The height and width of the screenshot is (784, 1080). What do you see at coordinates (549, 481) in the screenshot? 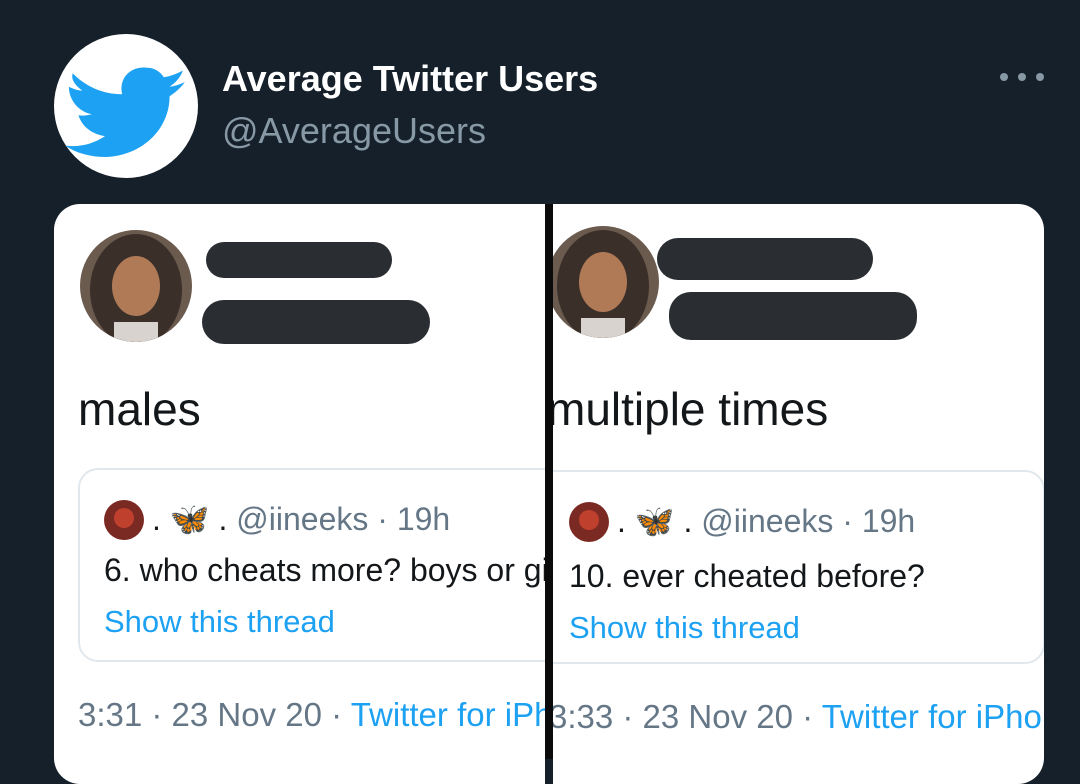
I see `divider` at bounding box center [549, 481].